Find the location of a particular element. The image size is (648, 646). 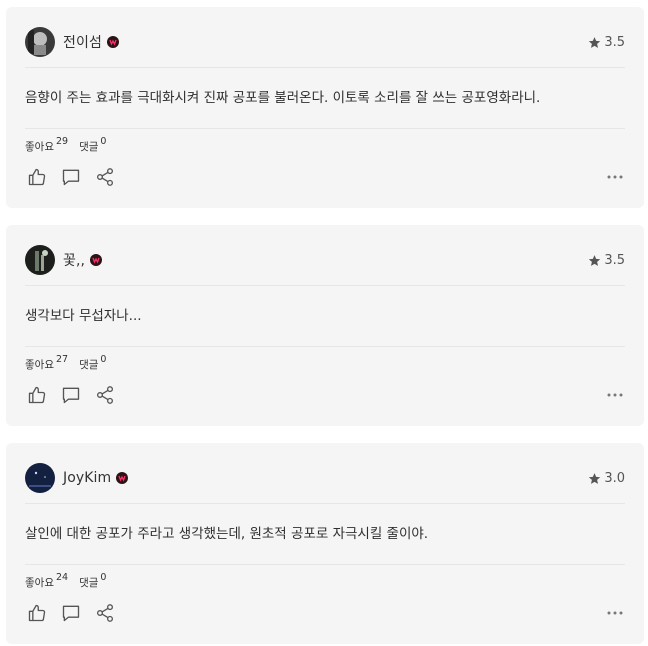

review-header: 꽃,, 3.5 is located at coordinates (325, 260).